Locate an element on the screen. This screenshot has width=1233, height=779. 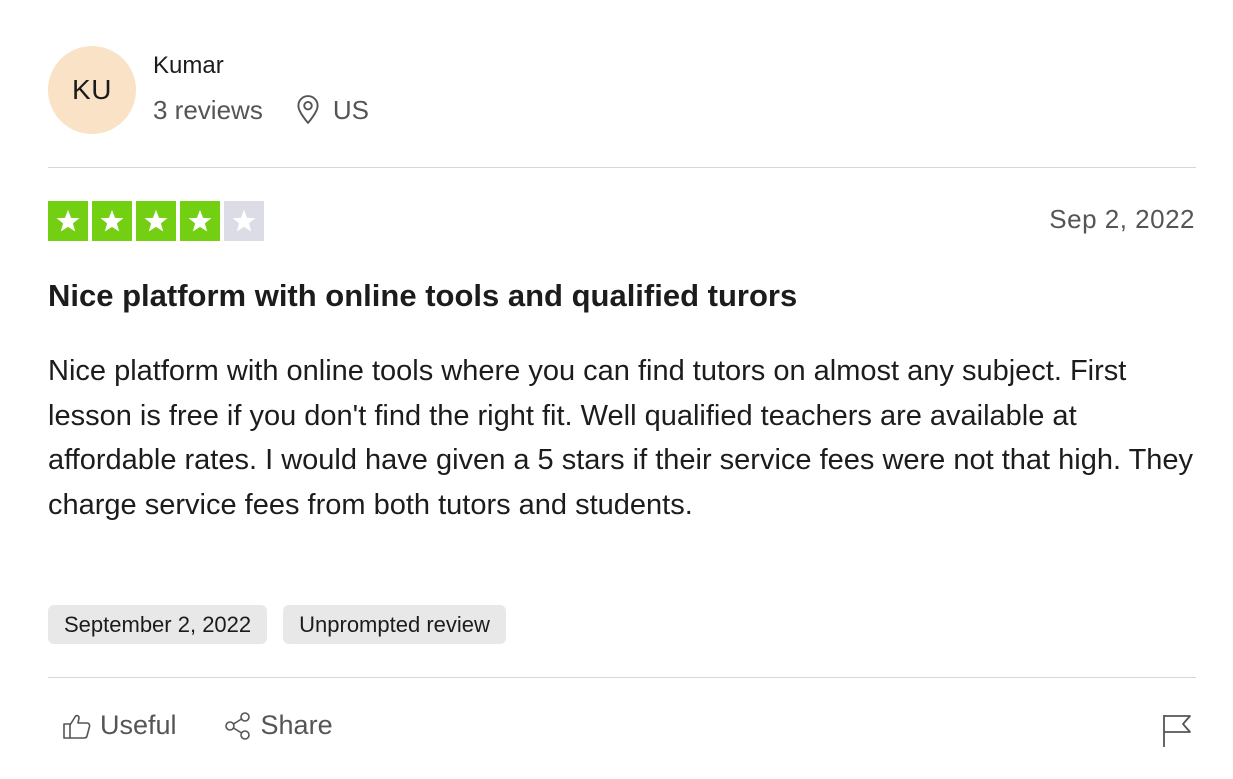
flag-icon is located at coordinates (1177, 731).